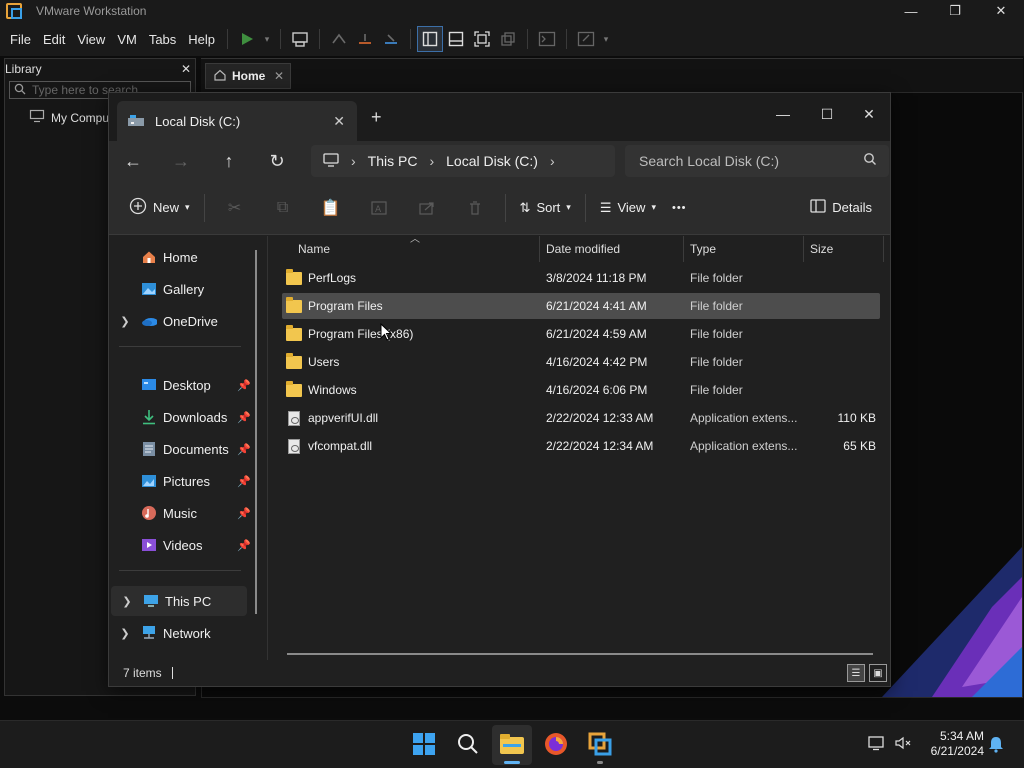 The height and width of the screenshot is (768, 1024). What do you see at coordinates (628, 208) in the screenshot?
I see `view-button: ☰ View ▾` at bounding box center [628, 208].